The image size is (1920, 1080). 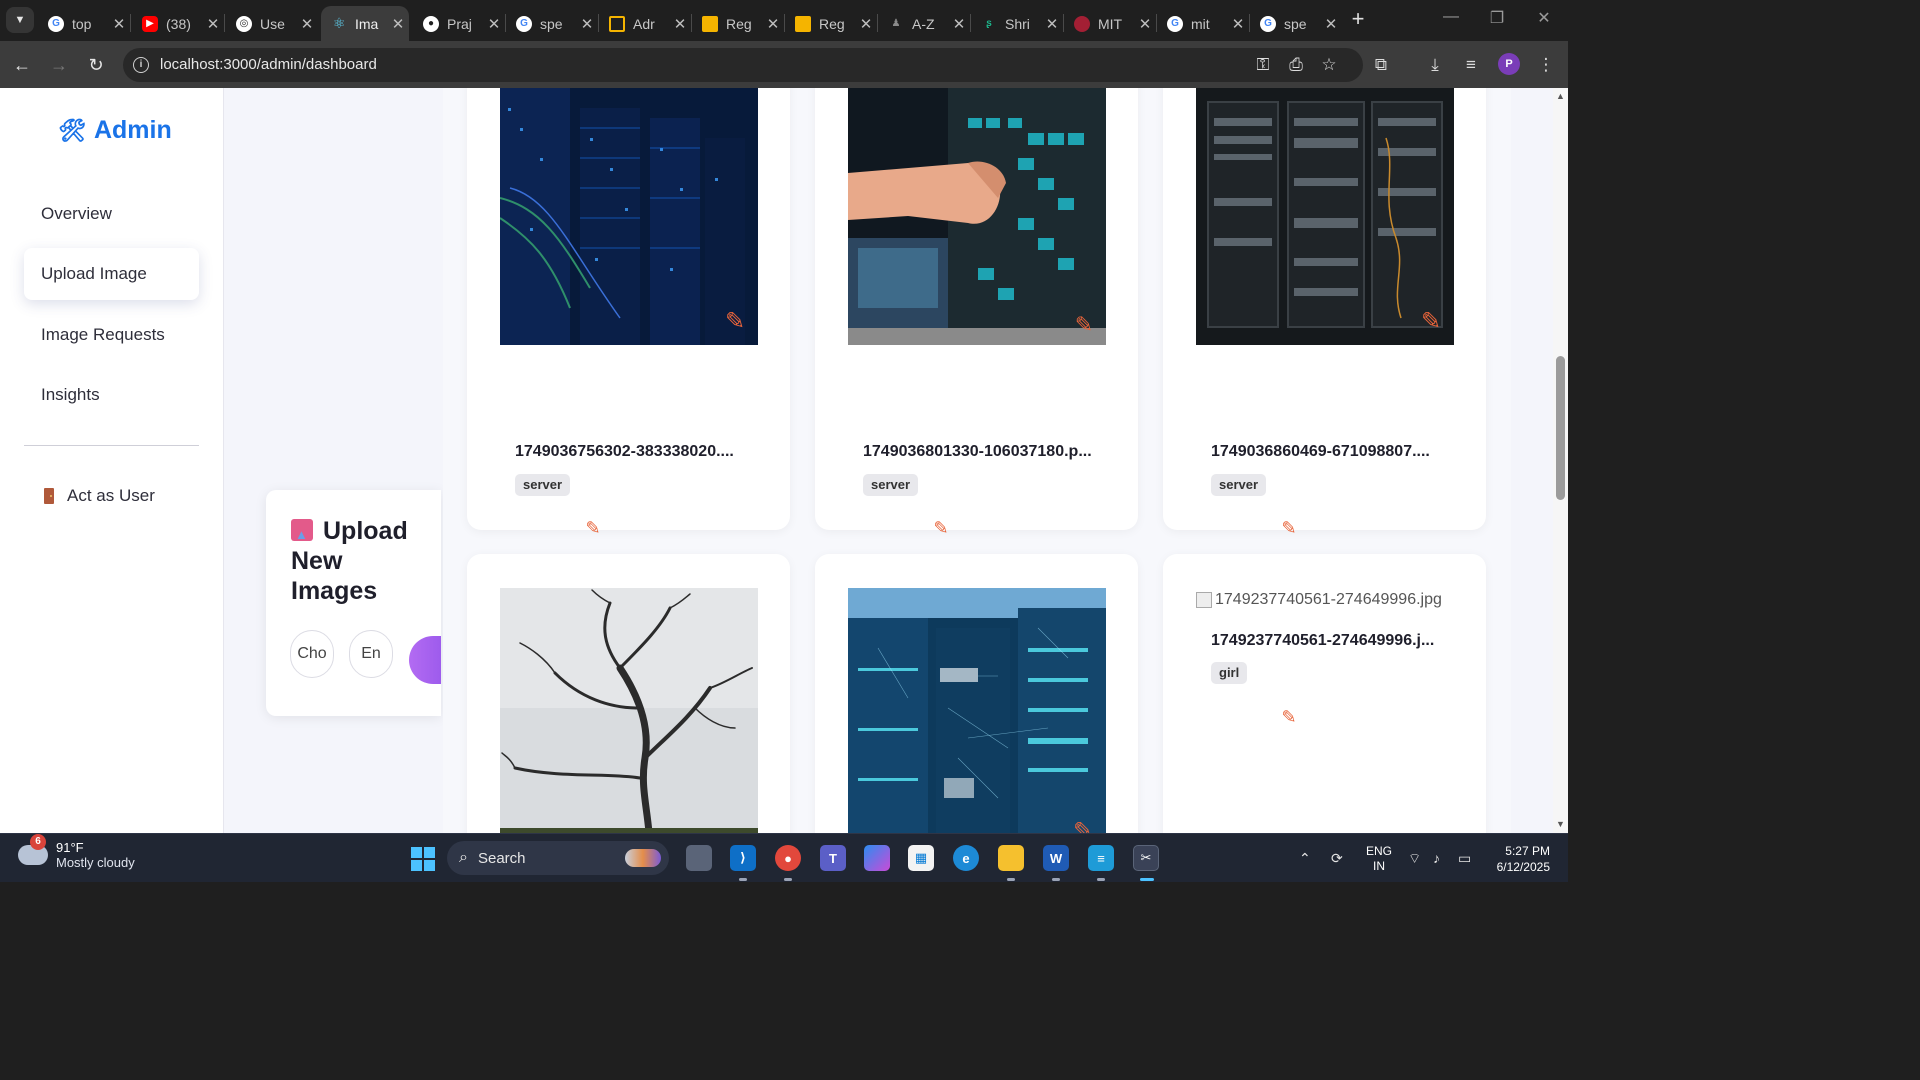 What do you see at coordinates (1337, 858) in the screenshot?
I see `sync-icon: ⟳` at bounding box center [1337, 858].